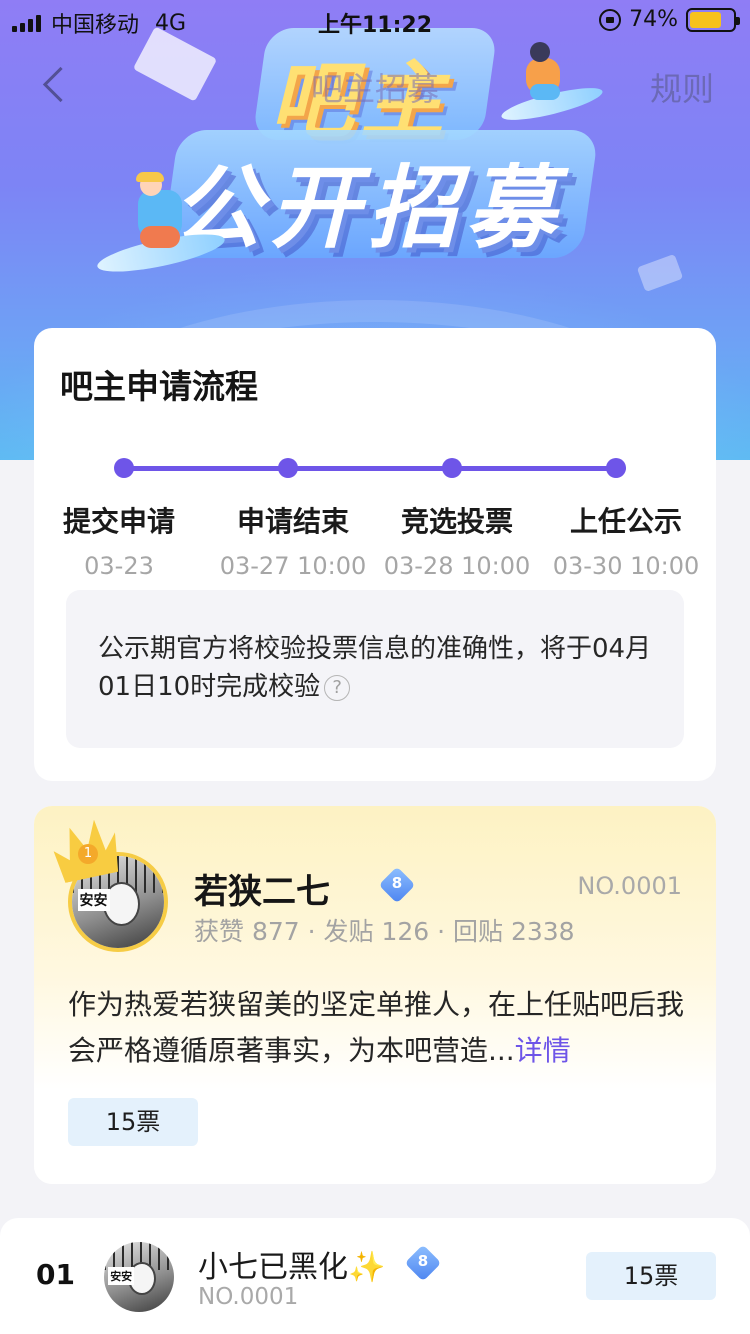  Describe the element at coordinates (367, 1267) in the screenshot. I see `sparkle-icon: ✨` at that location.